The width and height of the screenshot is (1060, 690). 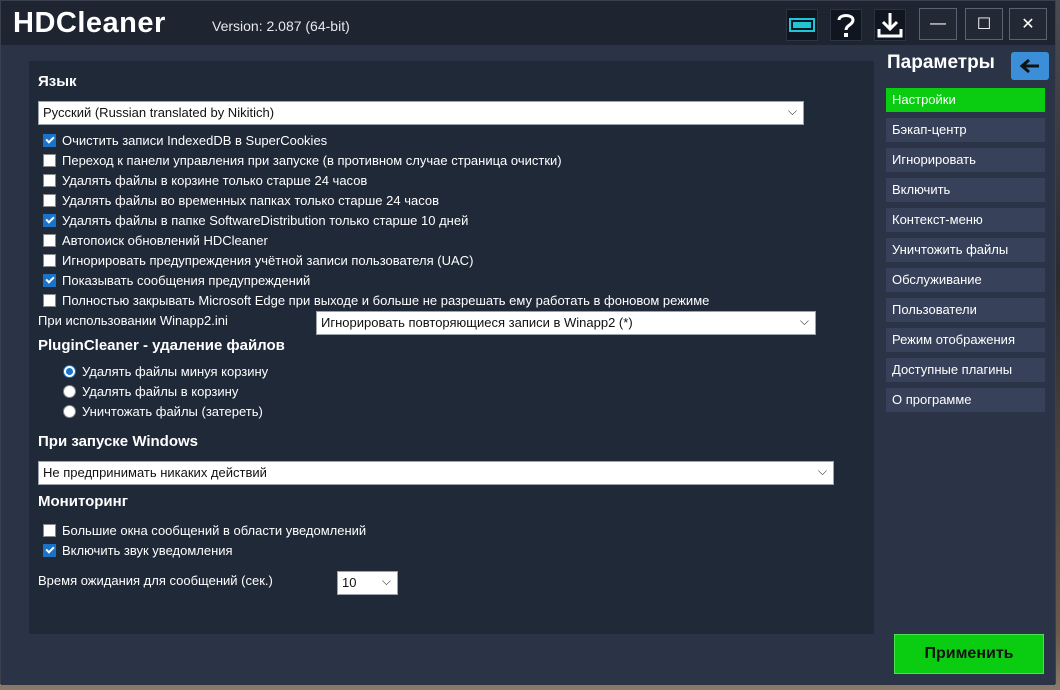 What do you see at coordinates (186, 280) in the screenshot?
I see `checkbox-label: Показывать сообщения предупреждений` at bounding box center [186, 280].